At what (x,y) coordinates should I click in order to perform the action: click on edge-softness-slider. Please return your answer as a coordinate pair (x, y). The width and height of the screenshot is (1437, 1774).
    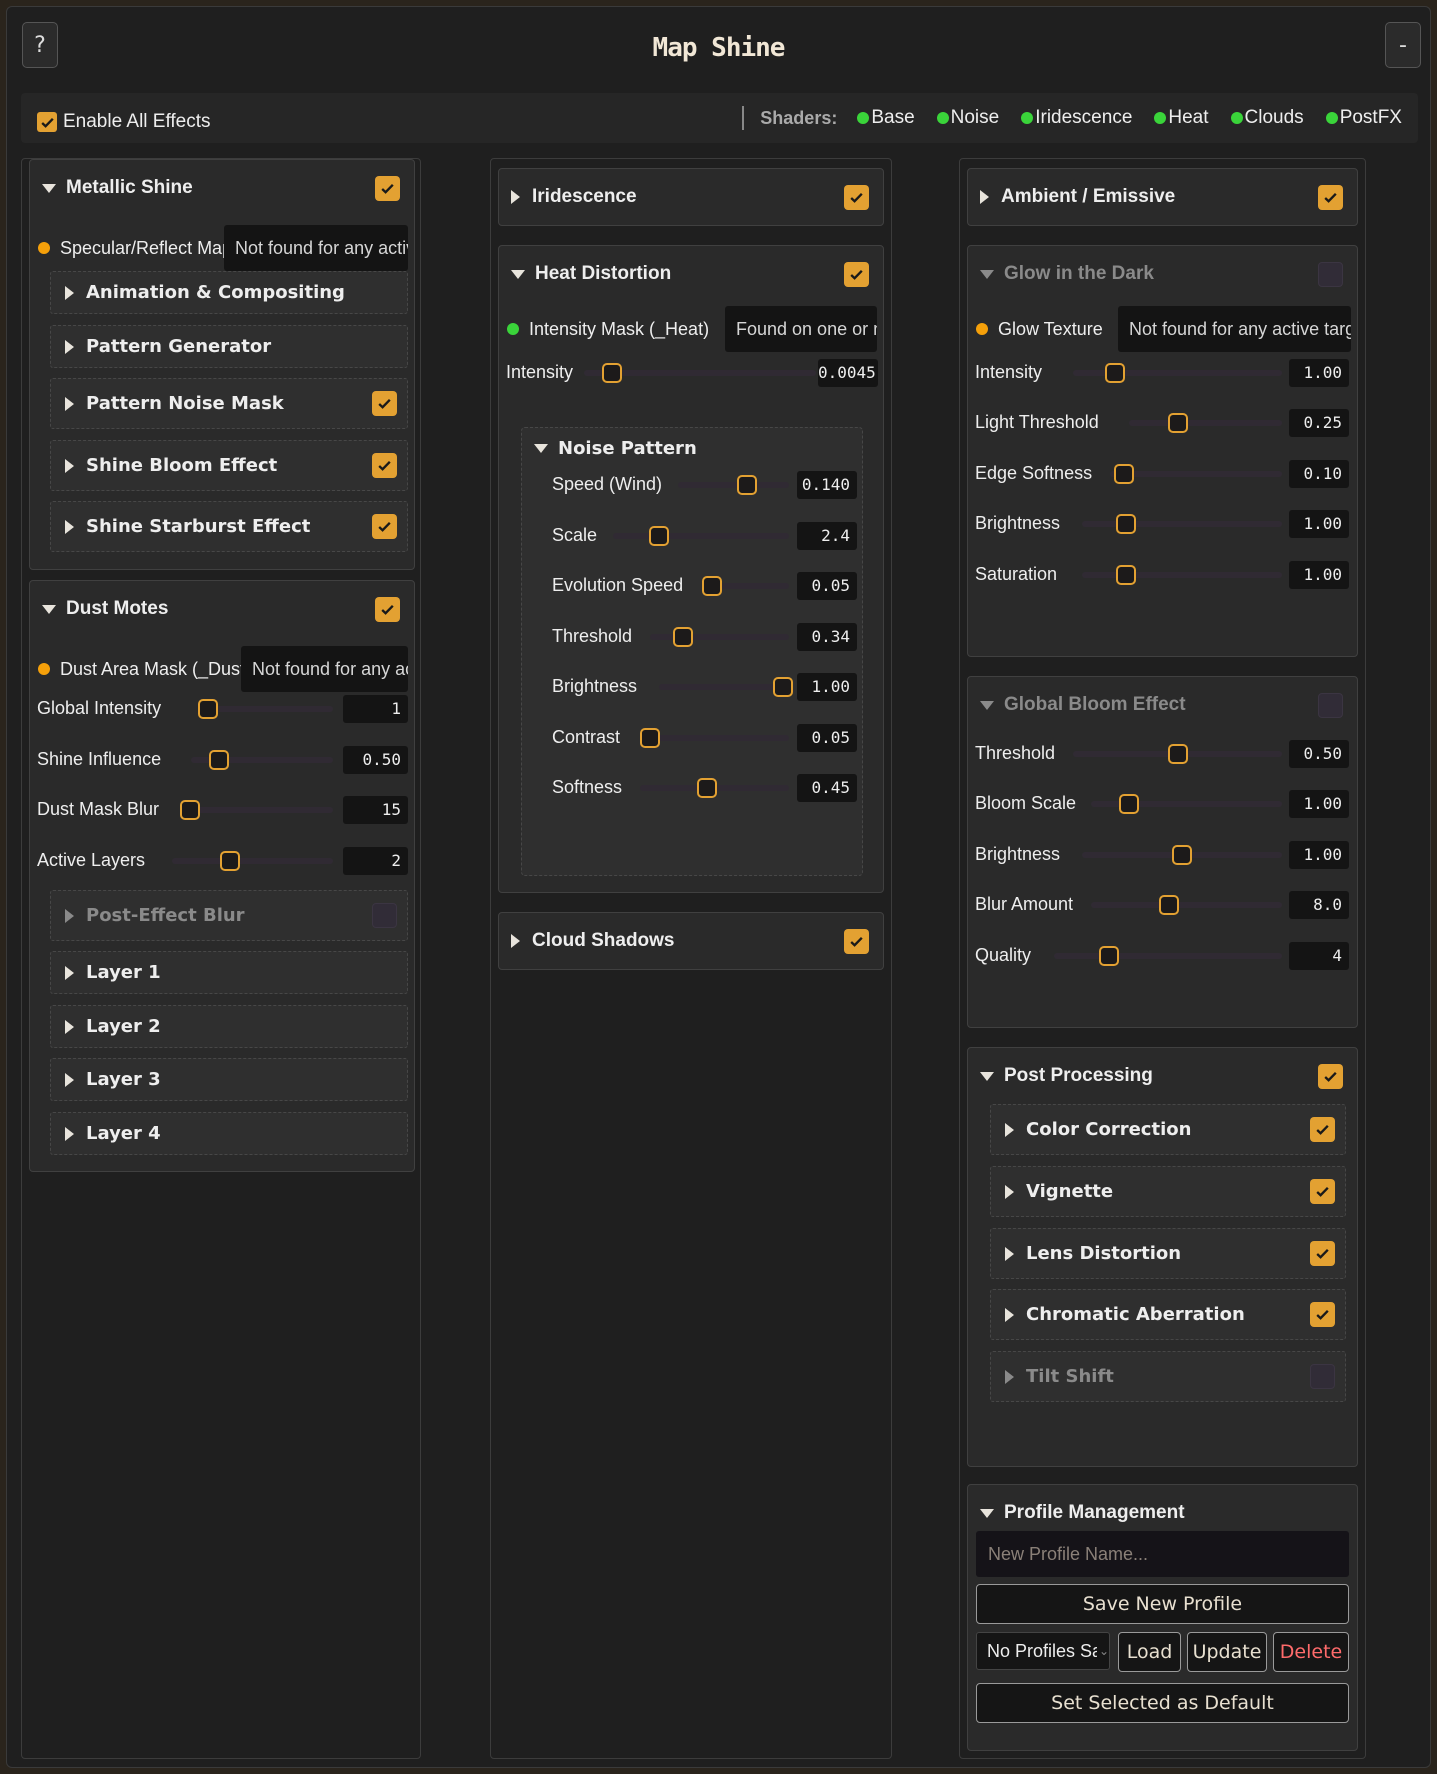
    Looking at the image, I should click on (1196, 474).